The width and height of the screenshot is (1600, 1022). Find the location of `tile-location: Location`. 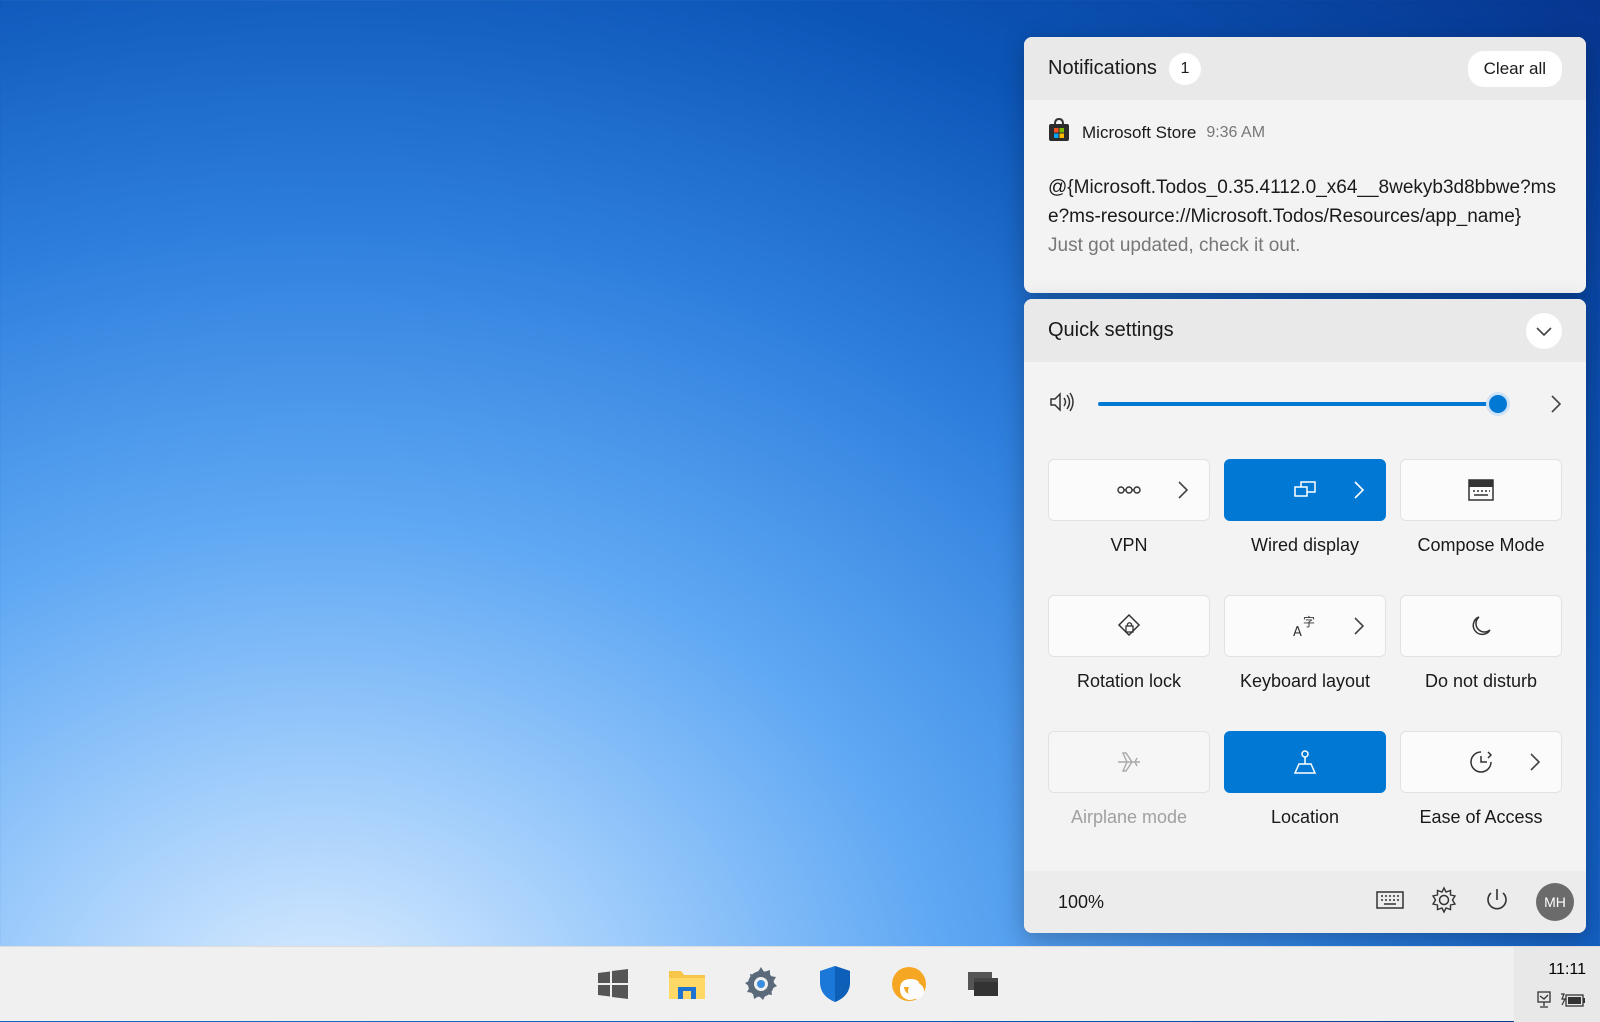

tile-location: Location is located at coordinates (1305, 779).